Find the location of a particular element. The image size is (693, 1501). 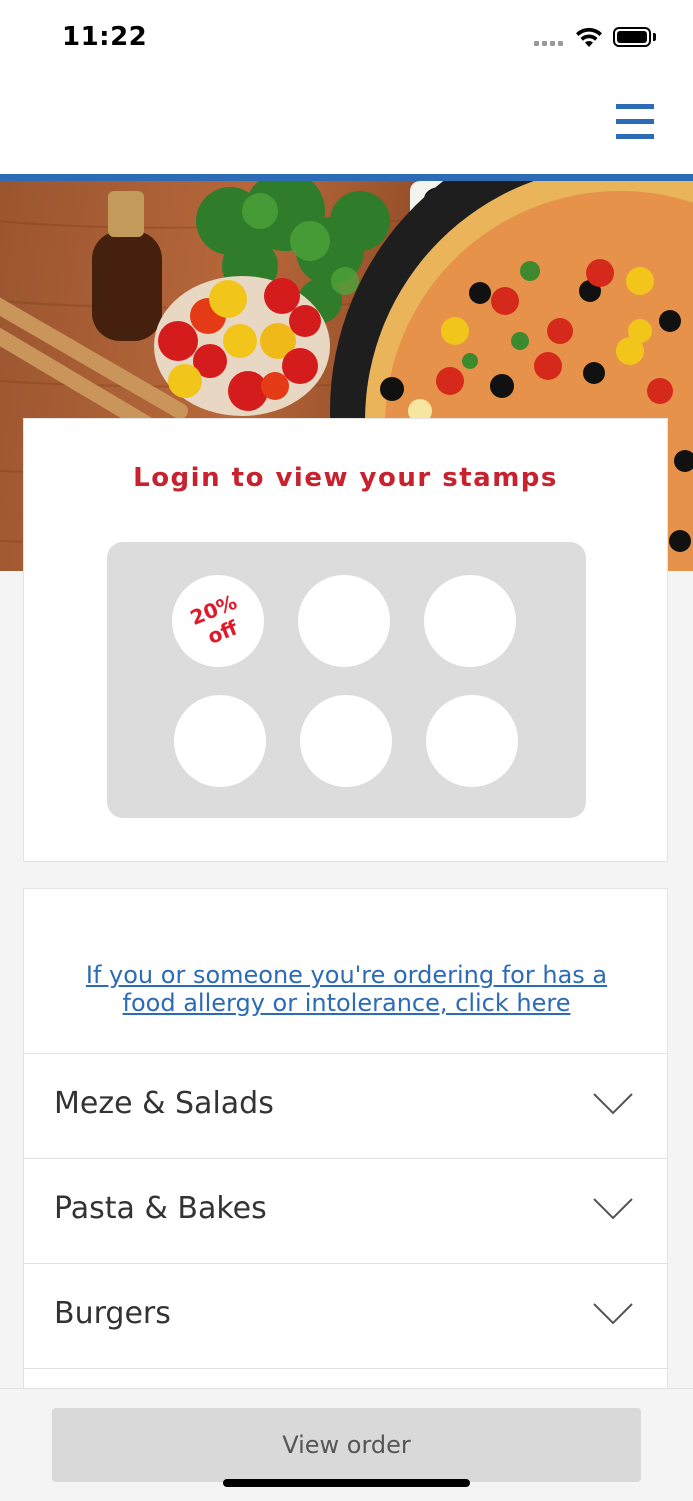

category-label: Burgers is located at coordinates (112, 1313).